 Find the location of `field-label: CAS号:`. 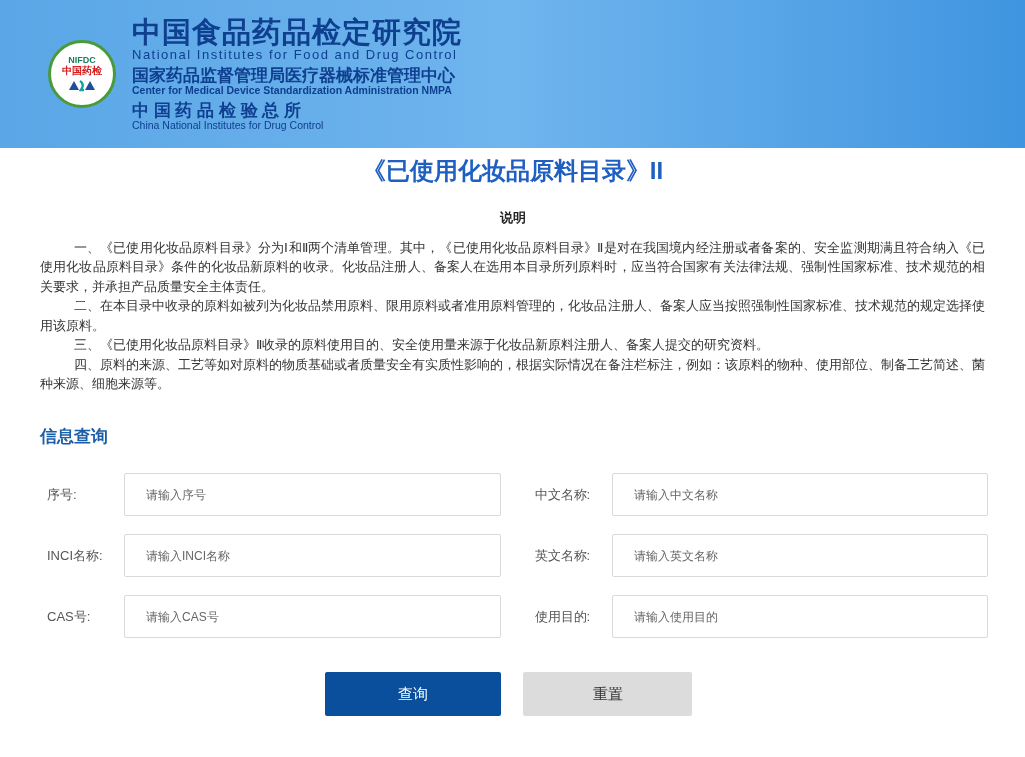

field-label: CAS号: is located at coordinates (69, 616).